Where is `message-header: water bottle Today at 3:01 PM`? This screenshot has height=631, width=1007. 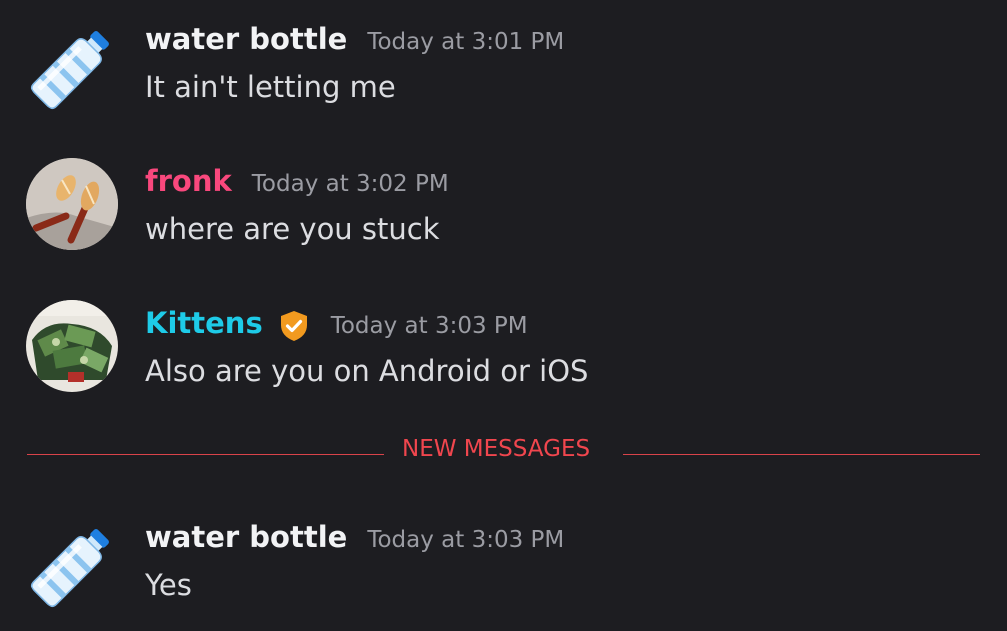 message-header: water bottle Today at 3:01 PM is located at coordinates (354, 42).